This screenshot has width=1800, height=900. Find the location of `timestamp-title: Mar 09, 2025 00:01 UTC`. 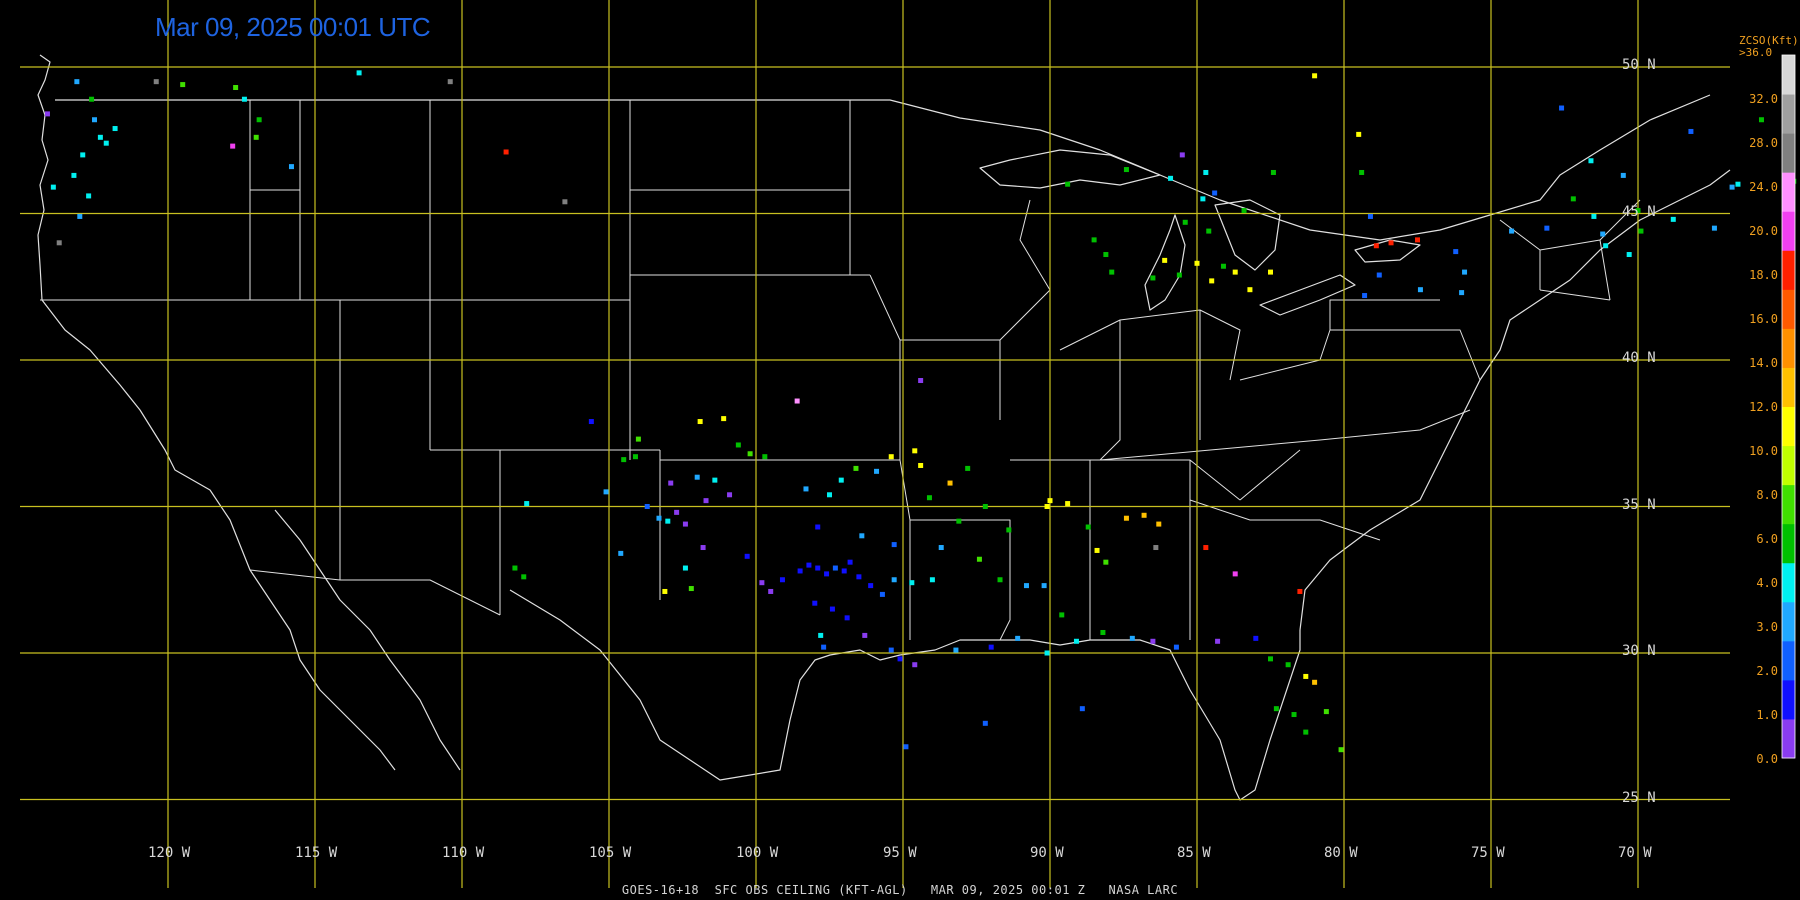

timestamp-title: Mar 09, 2025 00:01 UTC is located at coordinates (293, 27).